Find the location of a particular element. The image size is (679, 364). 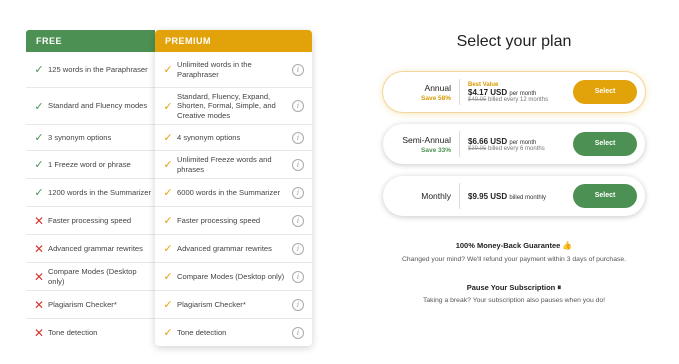

premium-row: ✓ Tone detection i is located at coordinates (233, 332).